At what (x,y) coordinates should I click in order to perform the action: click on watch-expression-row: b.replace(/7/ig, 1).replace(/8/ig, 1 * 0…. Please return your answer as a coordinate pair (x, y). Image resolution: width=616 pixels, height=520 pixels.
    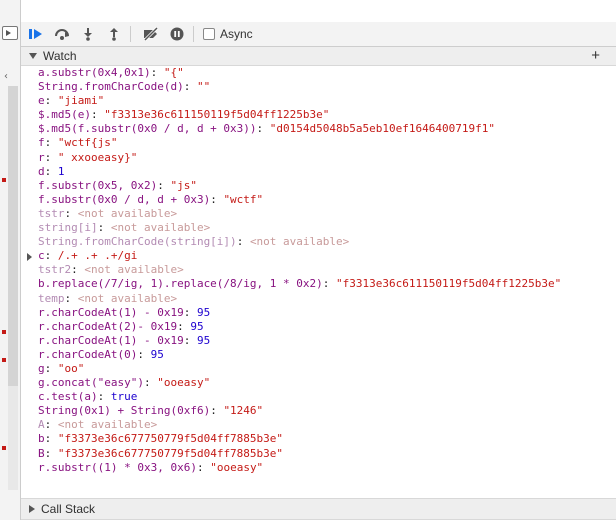
    Looking at the image, I should click on (318, 284).